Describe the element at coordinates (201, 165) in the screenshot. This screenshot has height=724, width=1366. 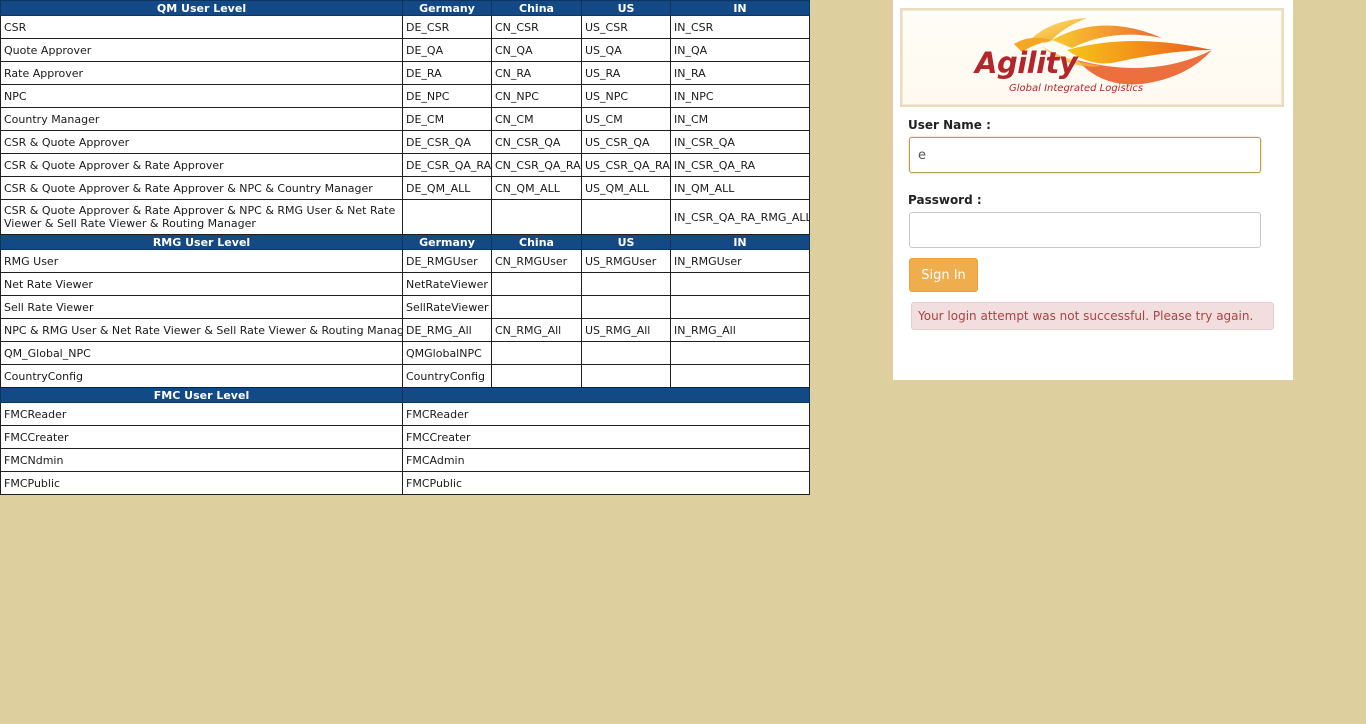
I see `role-cell: CSR & Quote Approver & Rate Approver` at that location.